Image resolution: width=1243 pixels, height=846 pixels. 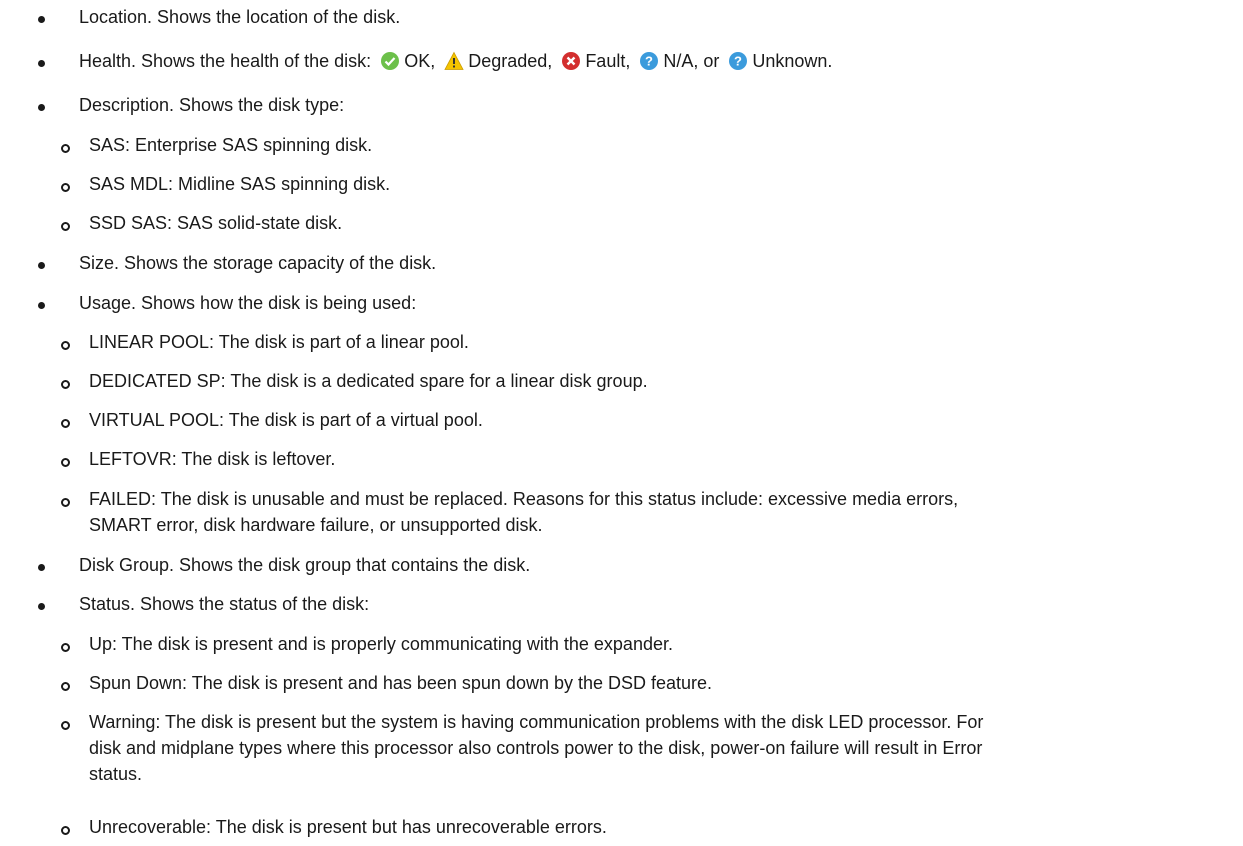 What do you see at coordinates (608, 61) in the screenshot?
I see `health-fault-label: Fault,` at bounding box center [608, 61].